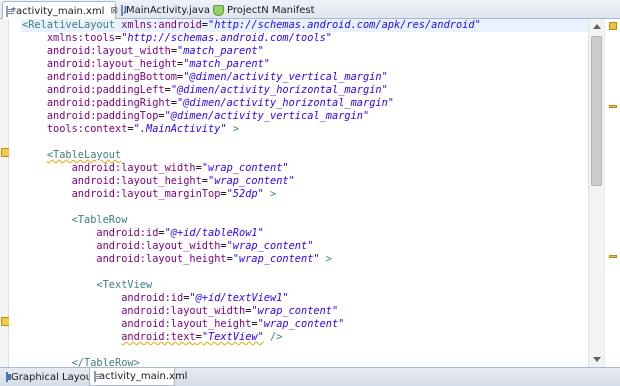  Describe the element at coordinates (226, 38) in the screenshot. I see `xml-value: "http://schemas.android.com/tools"` at that location.